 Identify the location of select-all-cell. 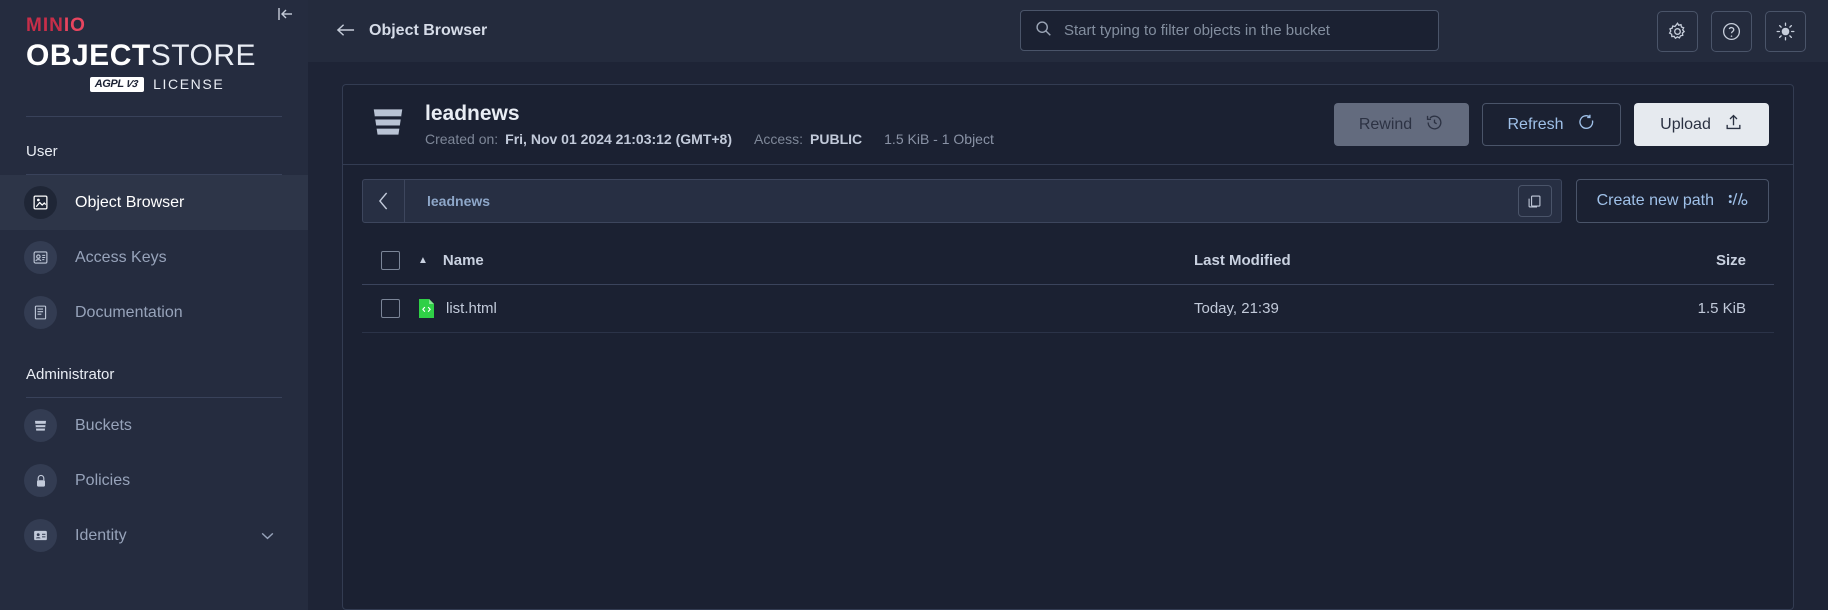
(390, 260).